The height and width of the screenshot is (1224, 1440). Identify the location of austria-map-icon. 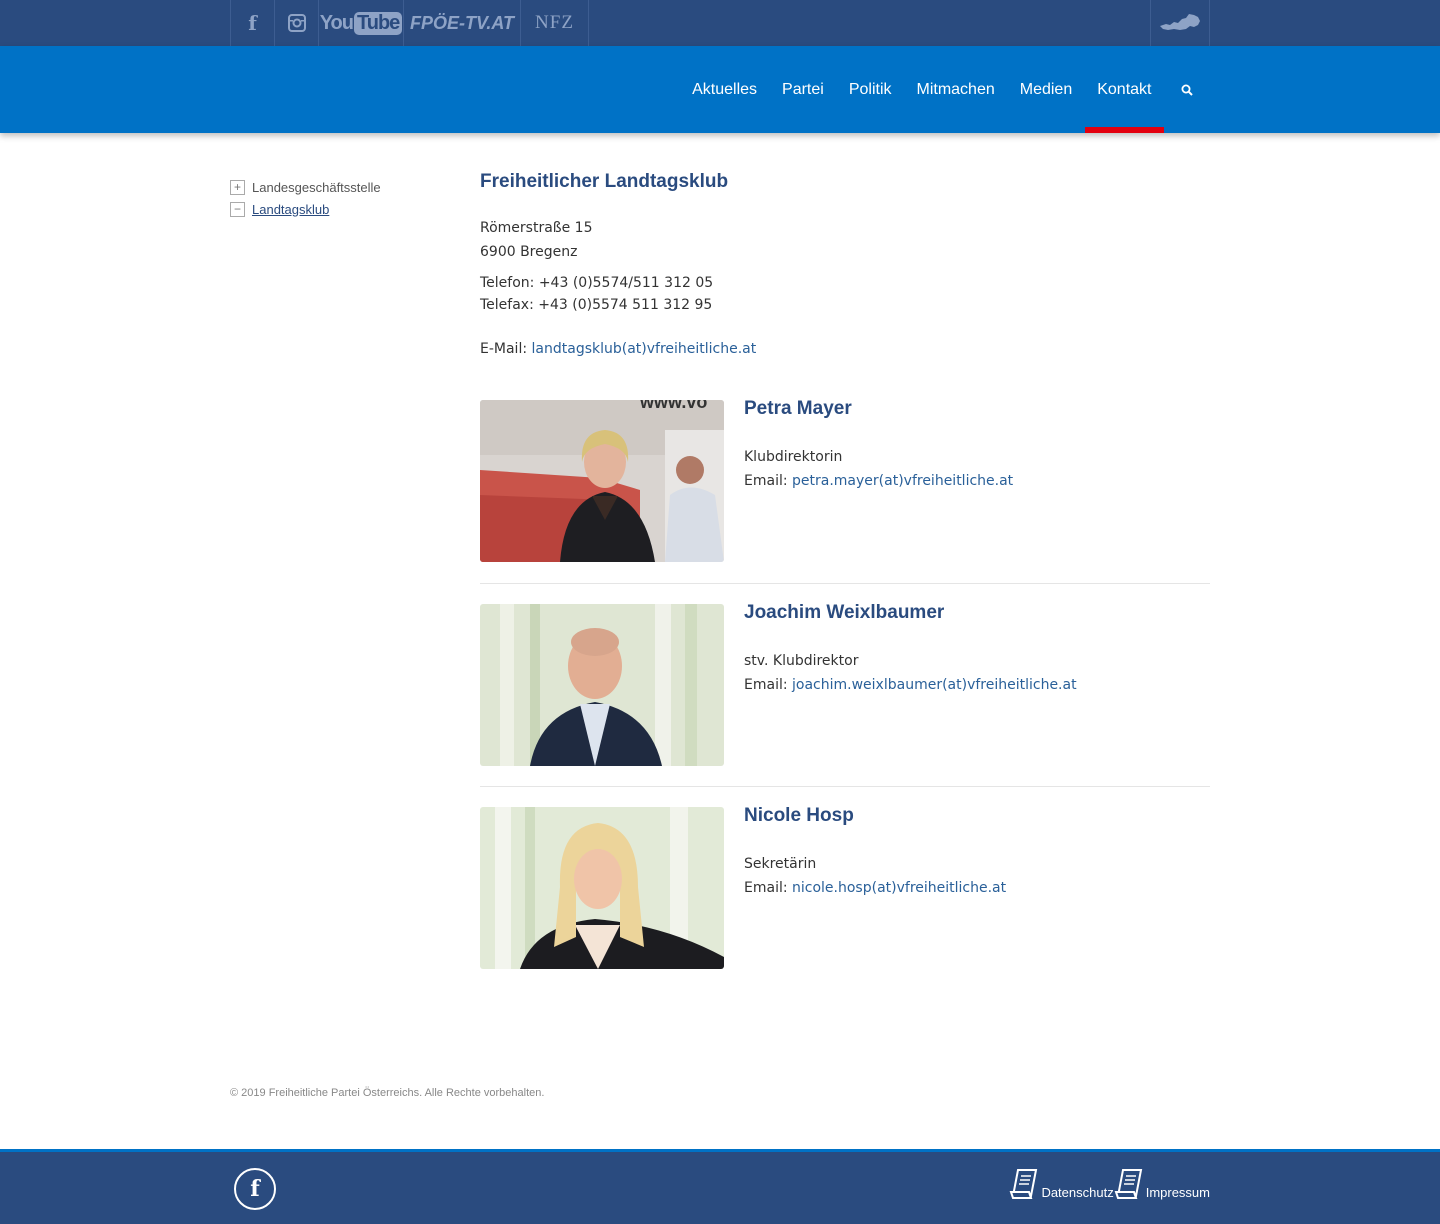
(1180, 22).